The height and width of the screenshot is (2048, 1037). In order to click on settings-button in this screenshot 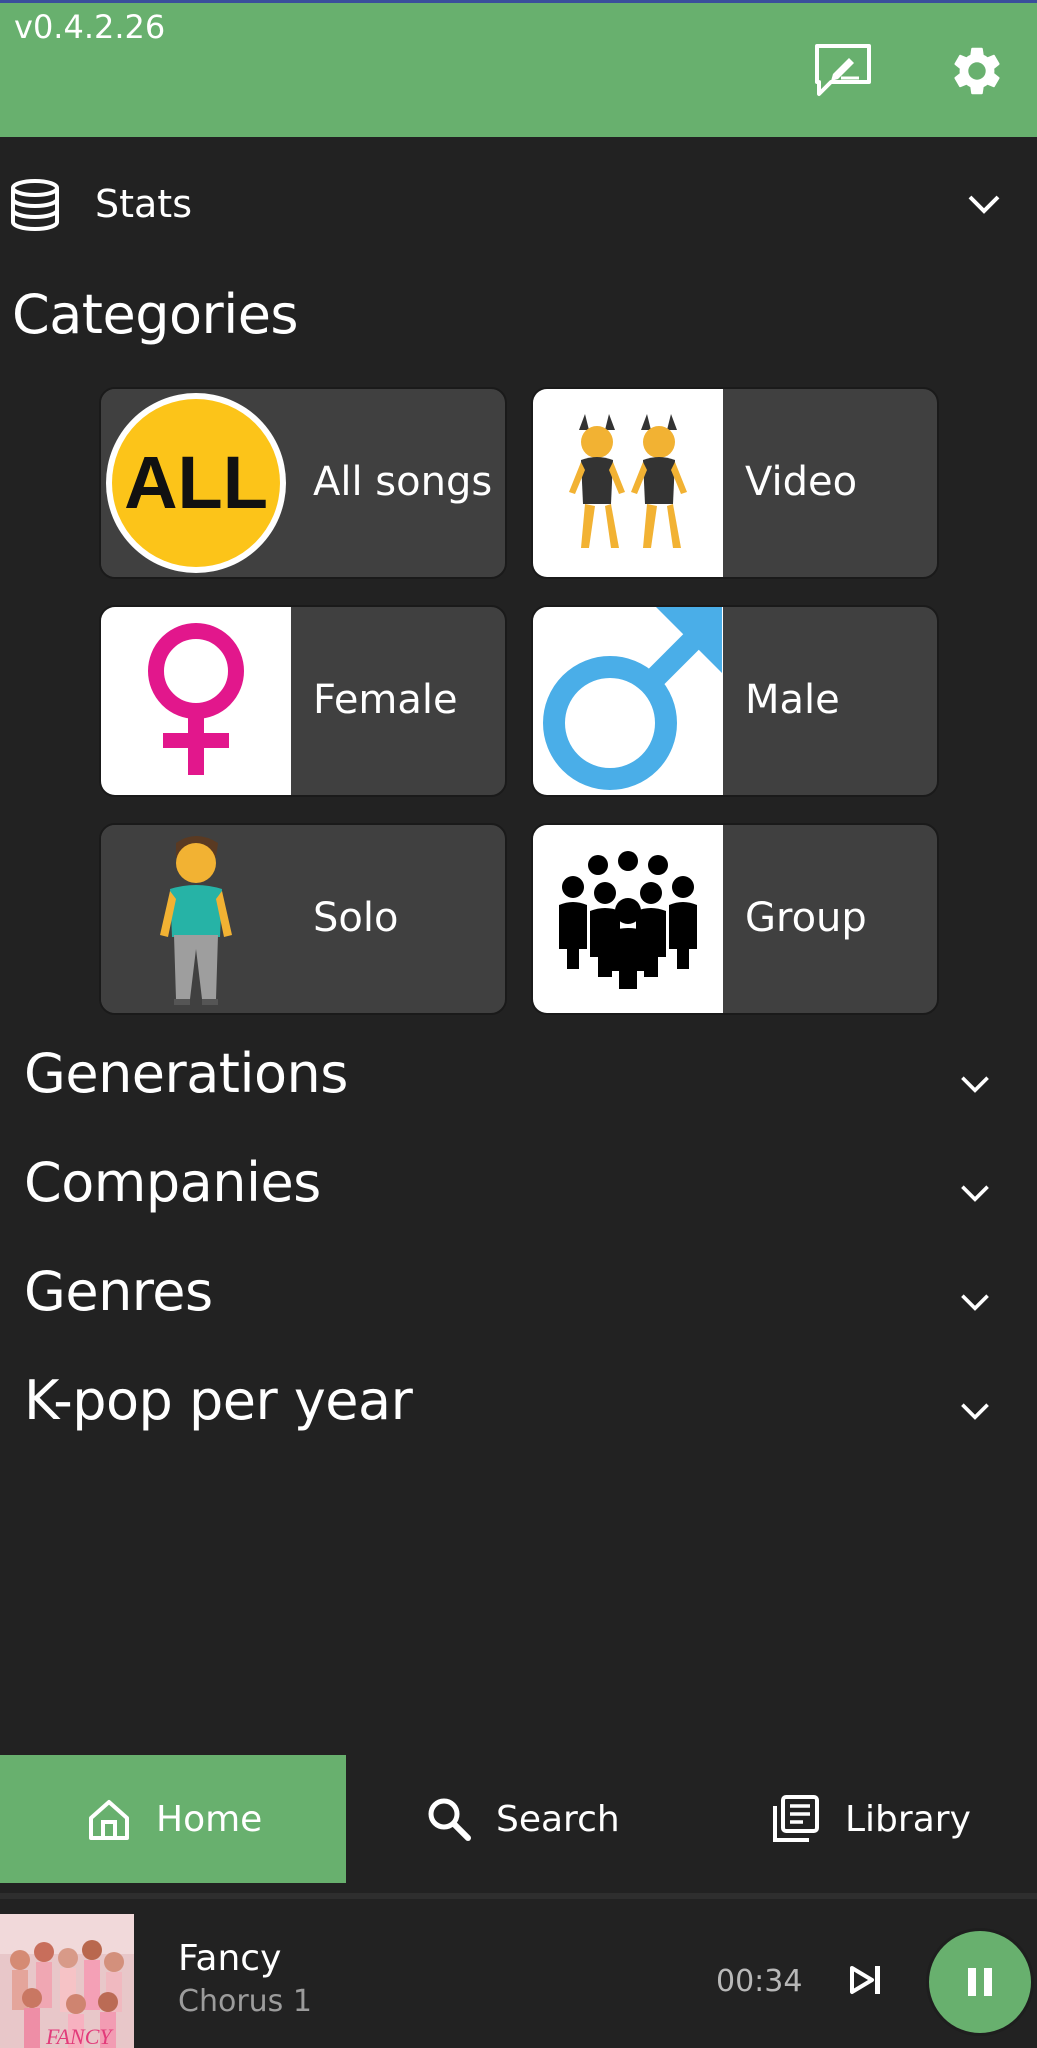, I will do `click(977, 71)`.